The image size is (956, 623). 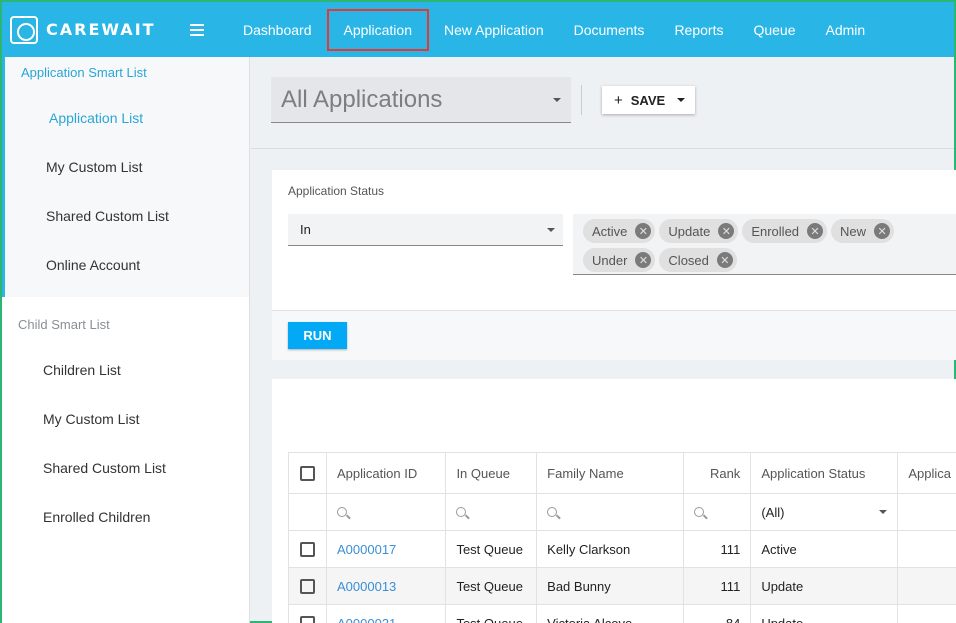 What do you see at coordinates (305, 229) in the screenshot?
I see `operator-value: In` at bounding box center [305, 229].